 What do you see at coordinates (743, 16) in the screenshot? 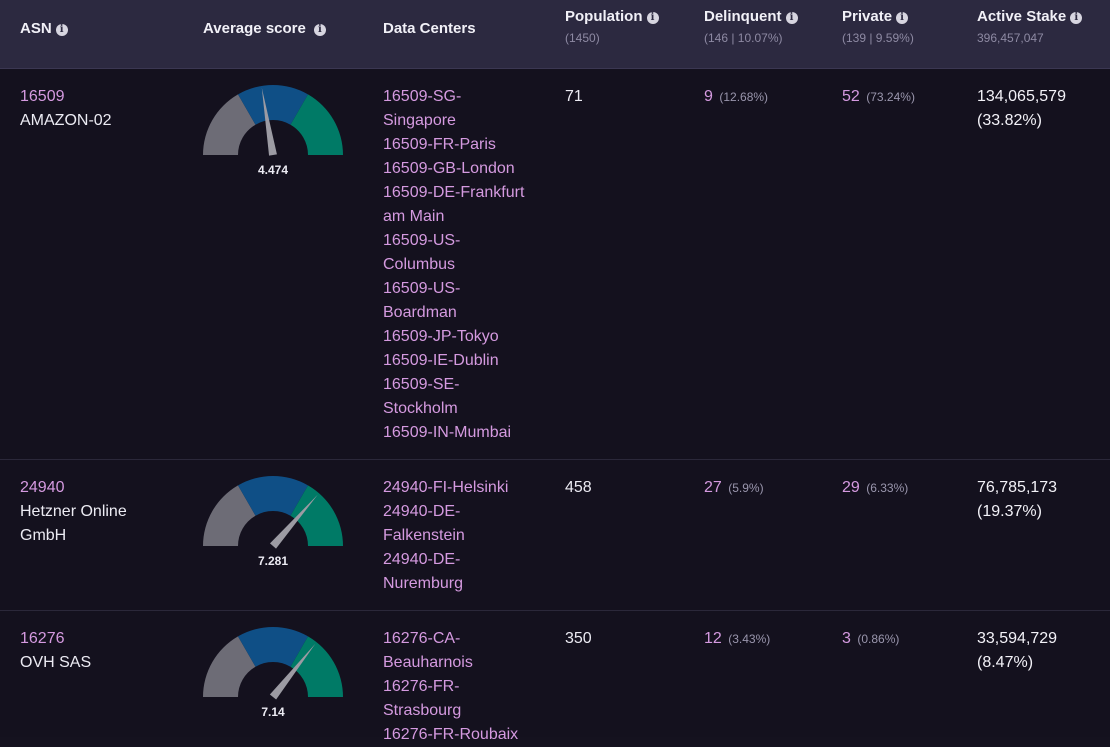
I see `col-delinquent-label: Delinquent` at bounding box center [743, 16].